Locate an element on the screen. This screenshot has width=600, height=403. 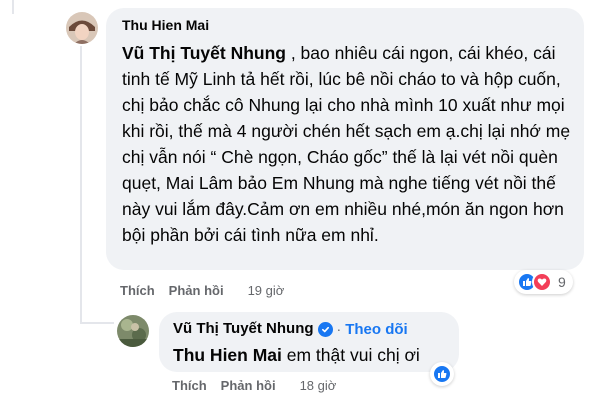
reply-header: Vũ Thị Tuyết Nhung · Theo dõi is located at coordinates (309, 329).